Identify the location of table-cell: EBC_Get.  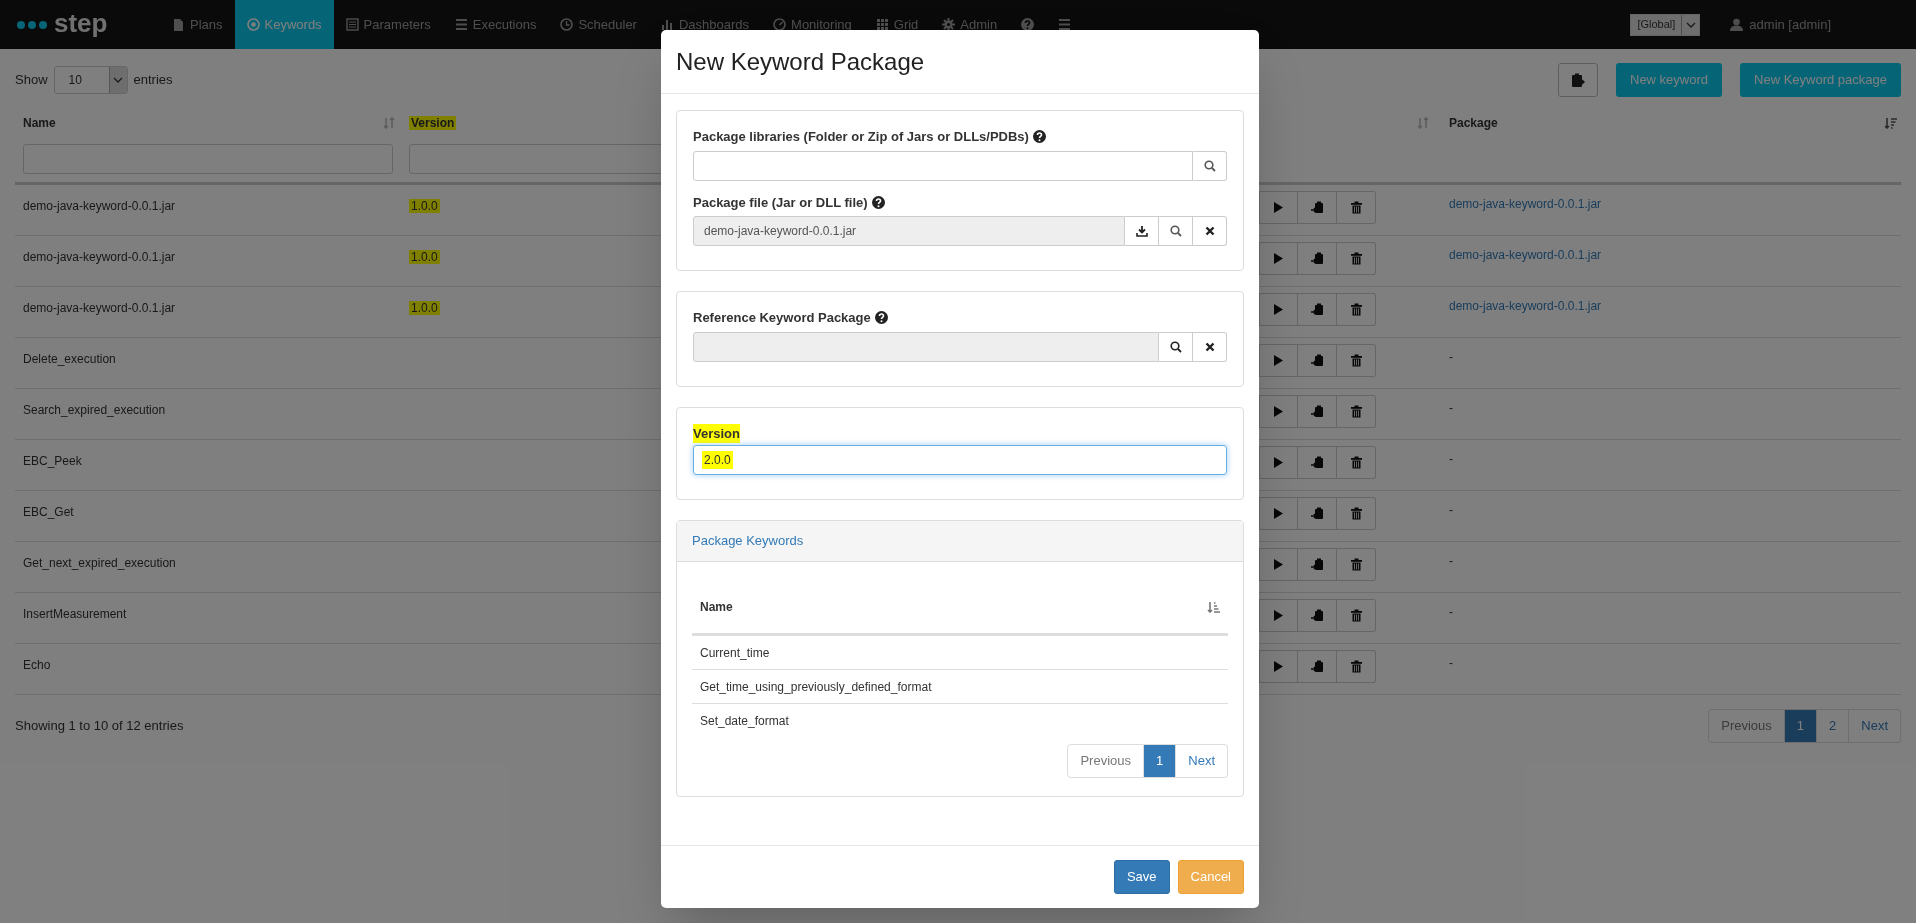
(48, 512).